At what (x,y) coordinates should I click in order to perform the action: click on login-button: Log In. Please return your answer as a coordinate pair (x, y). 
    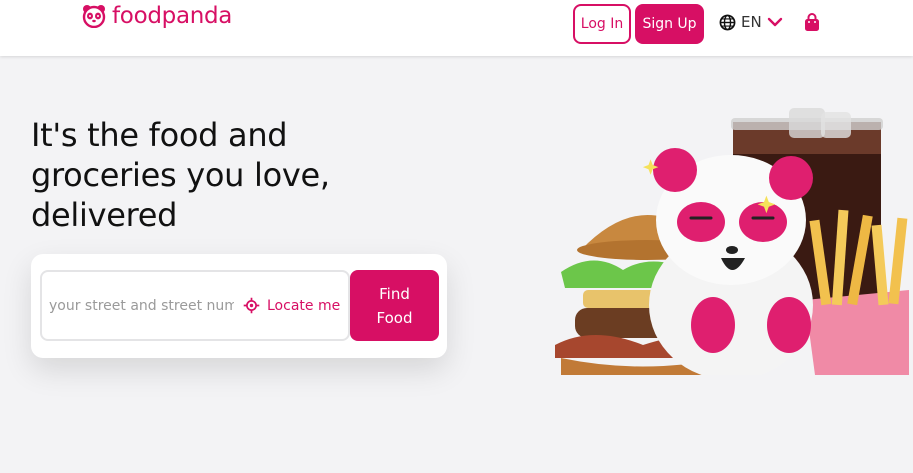
    Looking at the image, I should click on (602, 24).